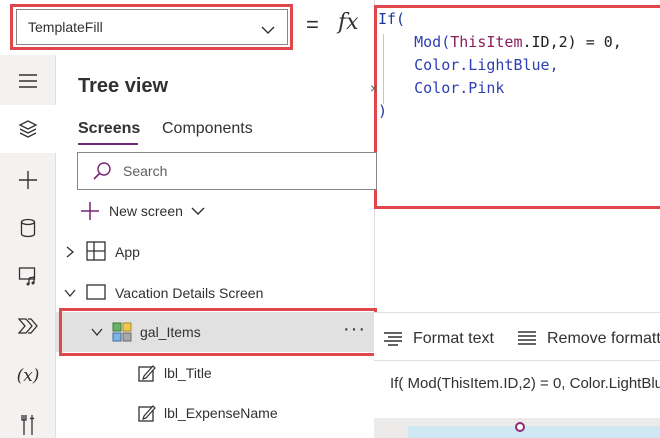 Image resolution: width=660 pixels, height=438 pixels. I want to click on property-dropdown-value: TemplateFill, so click(65, 27).